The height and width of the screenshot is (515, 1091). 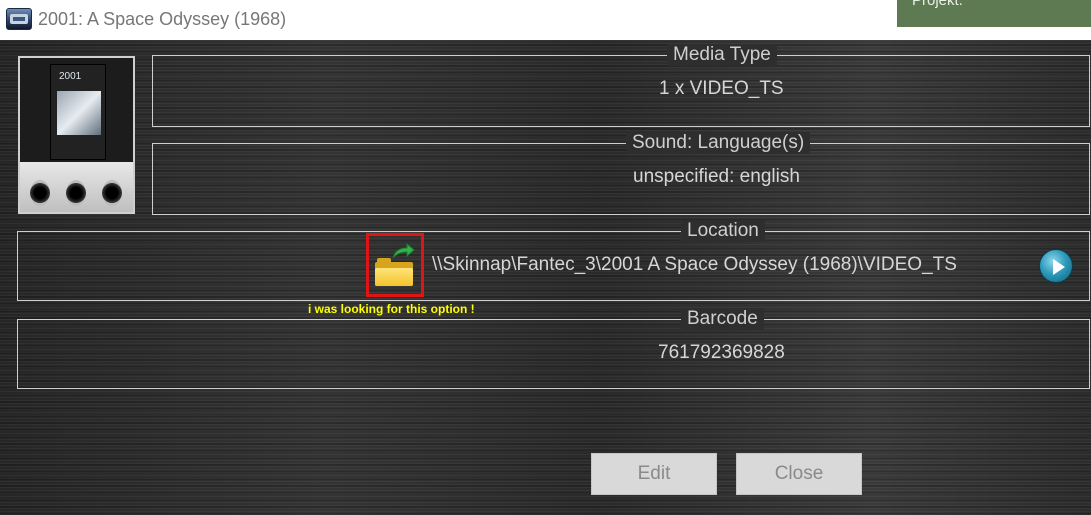 I want to click on media-type-value: 1 x VIDEO_TS, so click(x=721, y=88).